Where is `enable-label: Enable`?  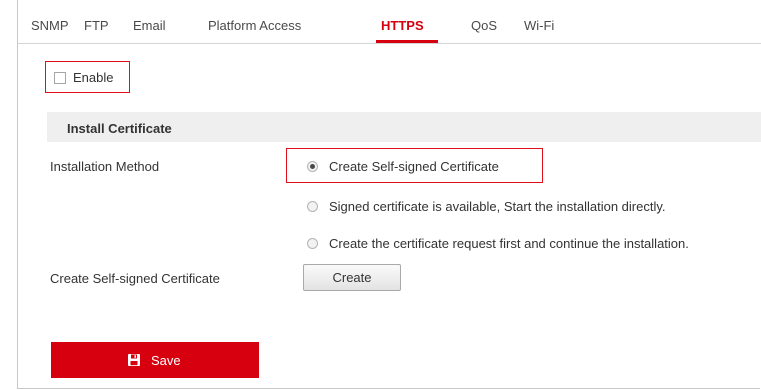 enable-label: Enable is located at coordinates (93, 77).